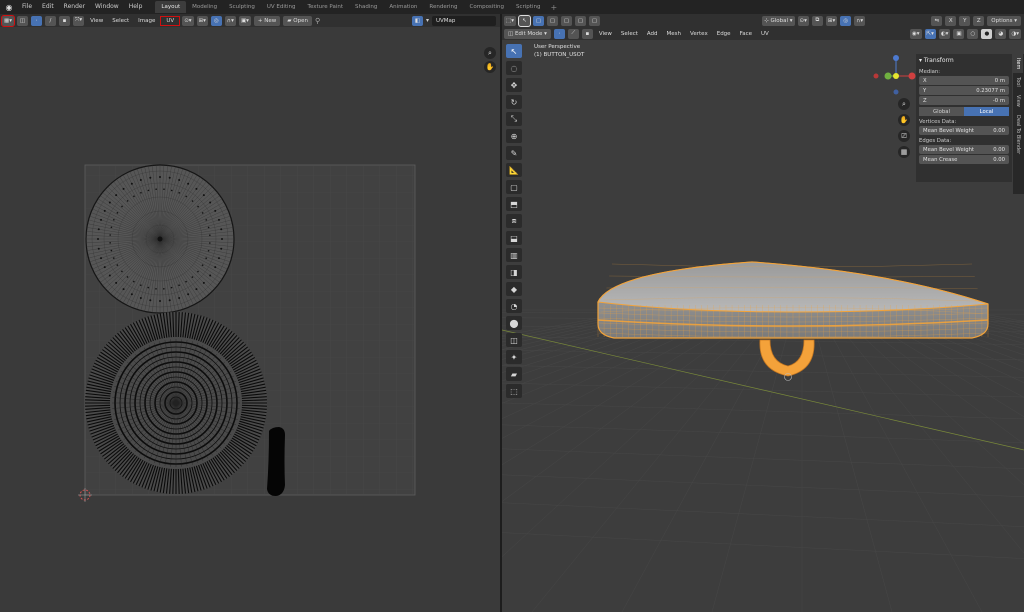 This screenshot has width=1024, height=612. I want to click on axis-y-toggle: Y, so click(965, 20).